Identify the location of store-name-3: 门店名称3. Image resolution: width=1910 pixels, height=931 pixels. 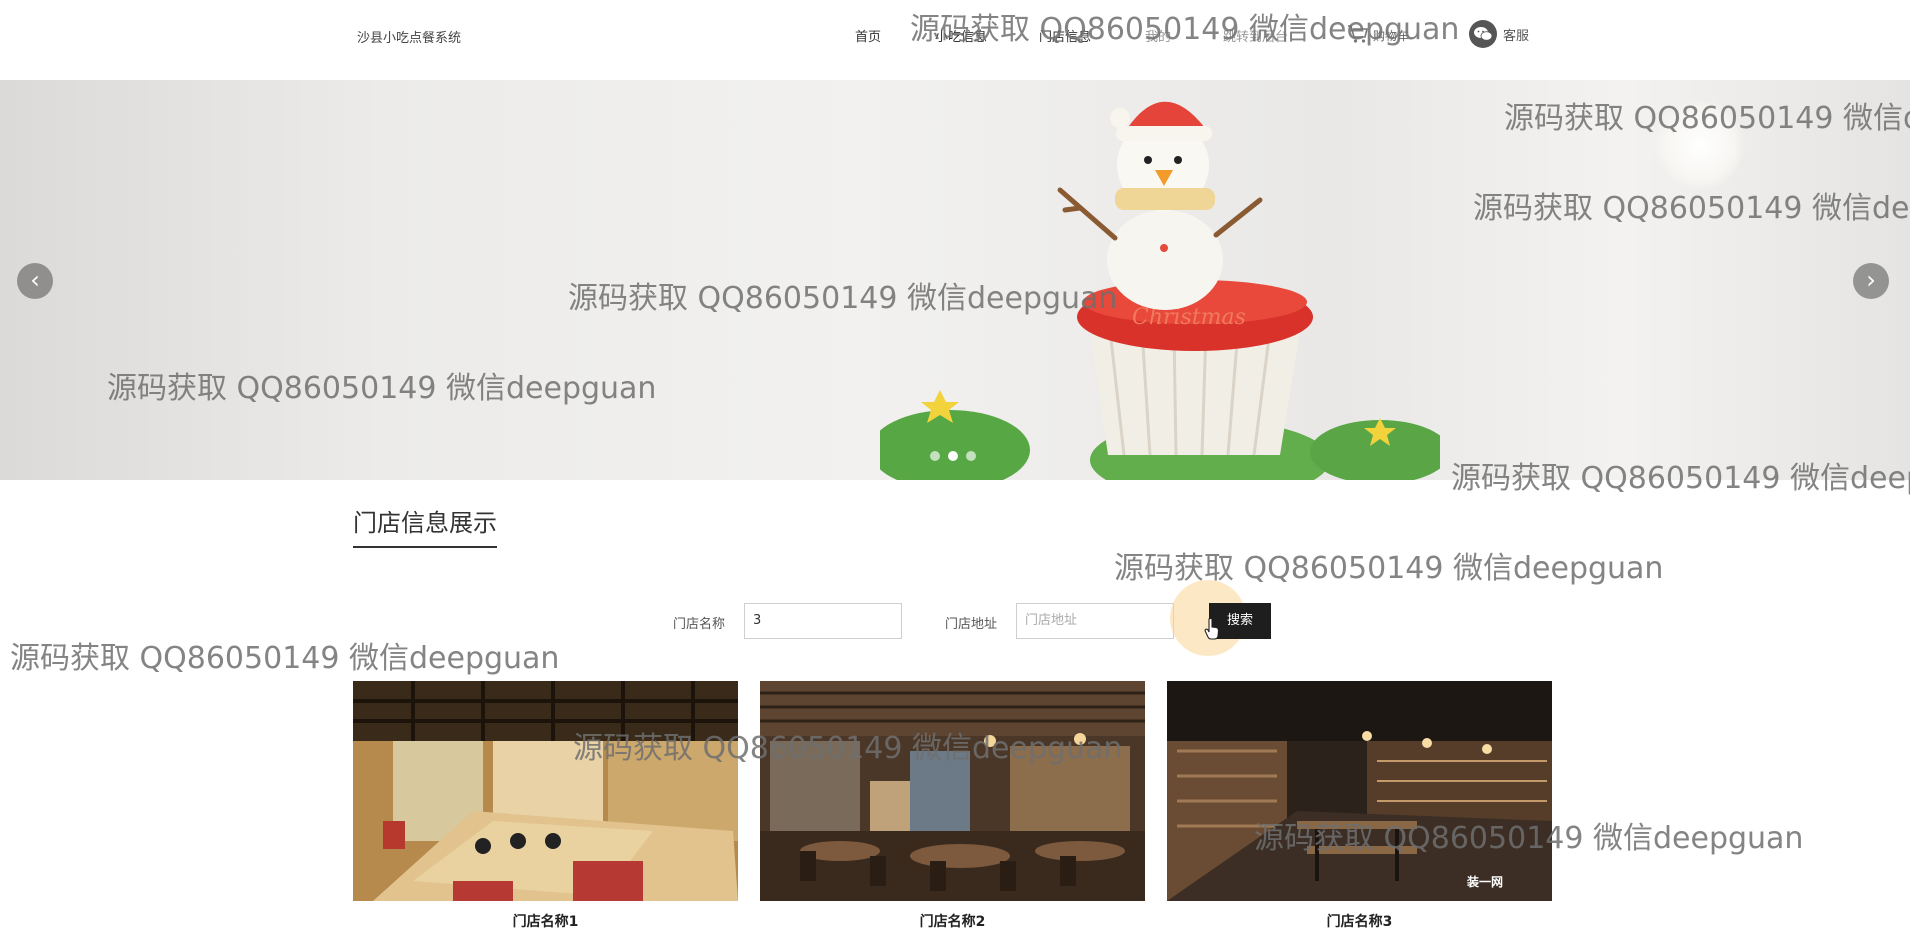
(1359, 921).